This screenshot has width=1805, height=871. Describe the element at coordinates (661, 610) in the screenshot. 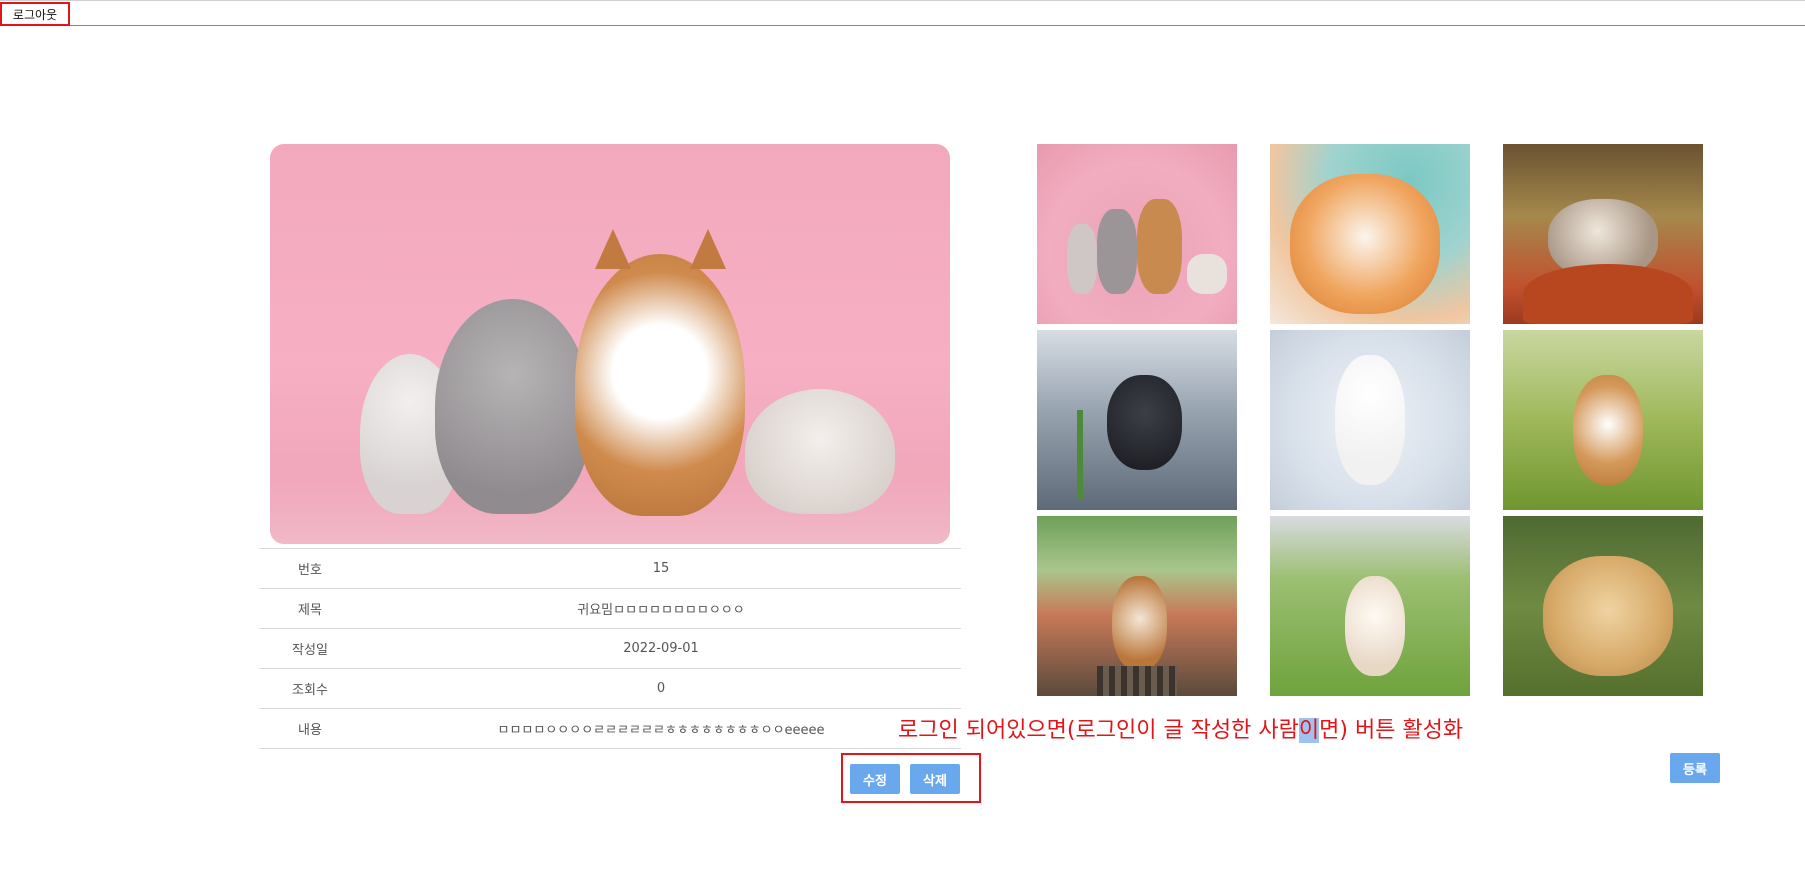

I see `row-value: 귀요밈ㅁㅁㅁㅁㅁㅁㅁㅁㅇㅇㅇ` at that location.